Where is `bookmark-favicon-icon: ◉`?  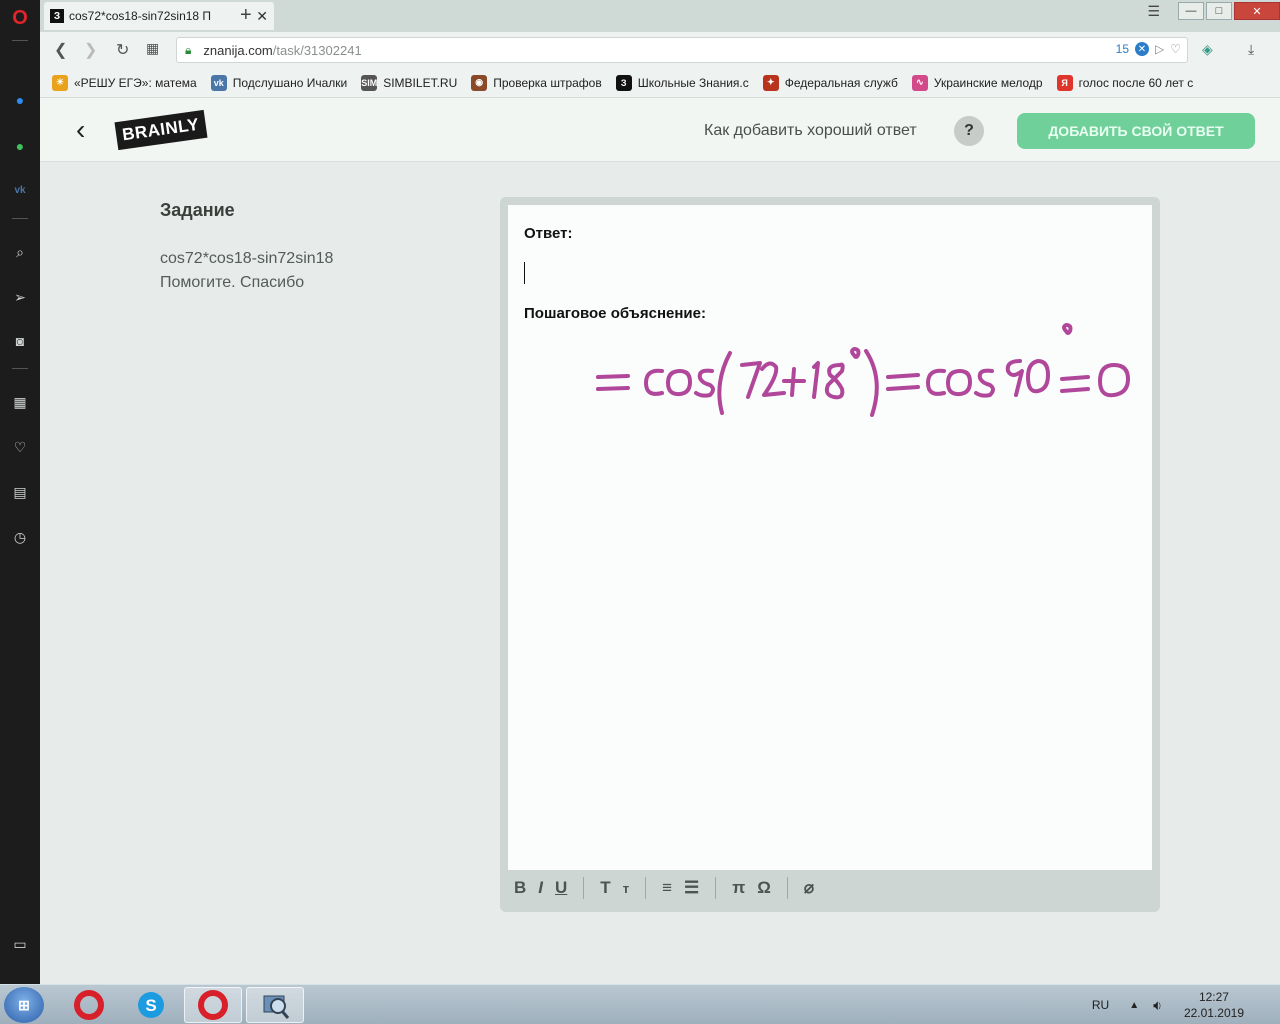
bookmark-favicon-icon: ◉ is located at coordinates (479, 82).